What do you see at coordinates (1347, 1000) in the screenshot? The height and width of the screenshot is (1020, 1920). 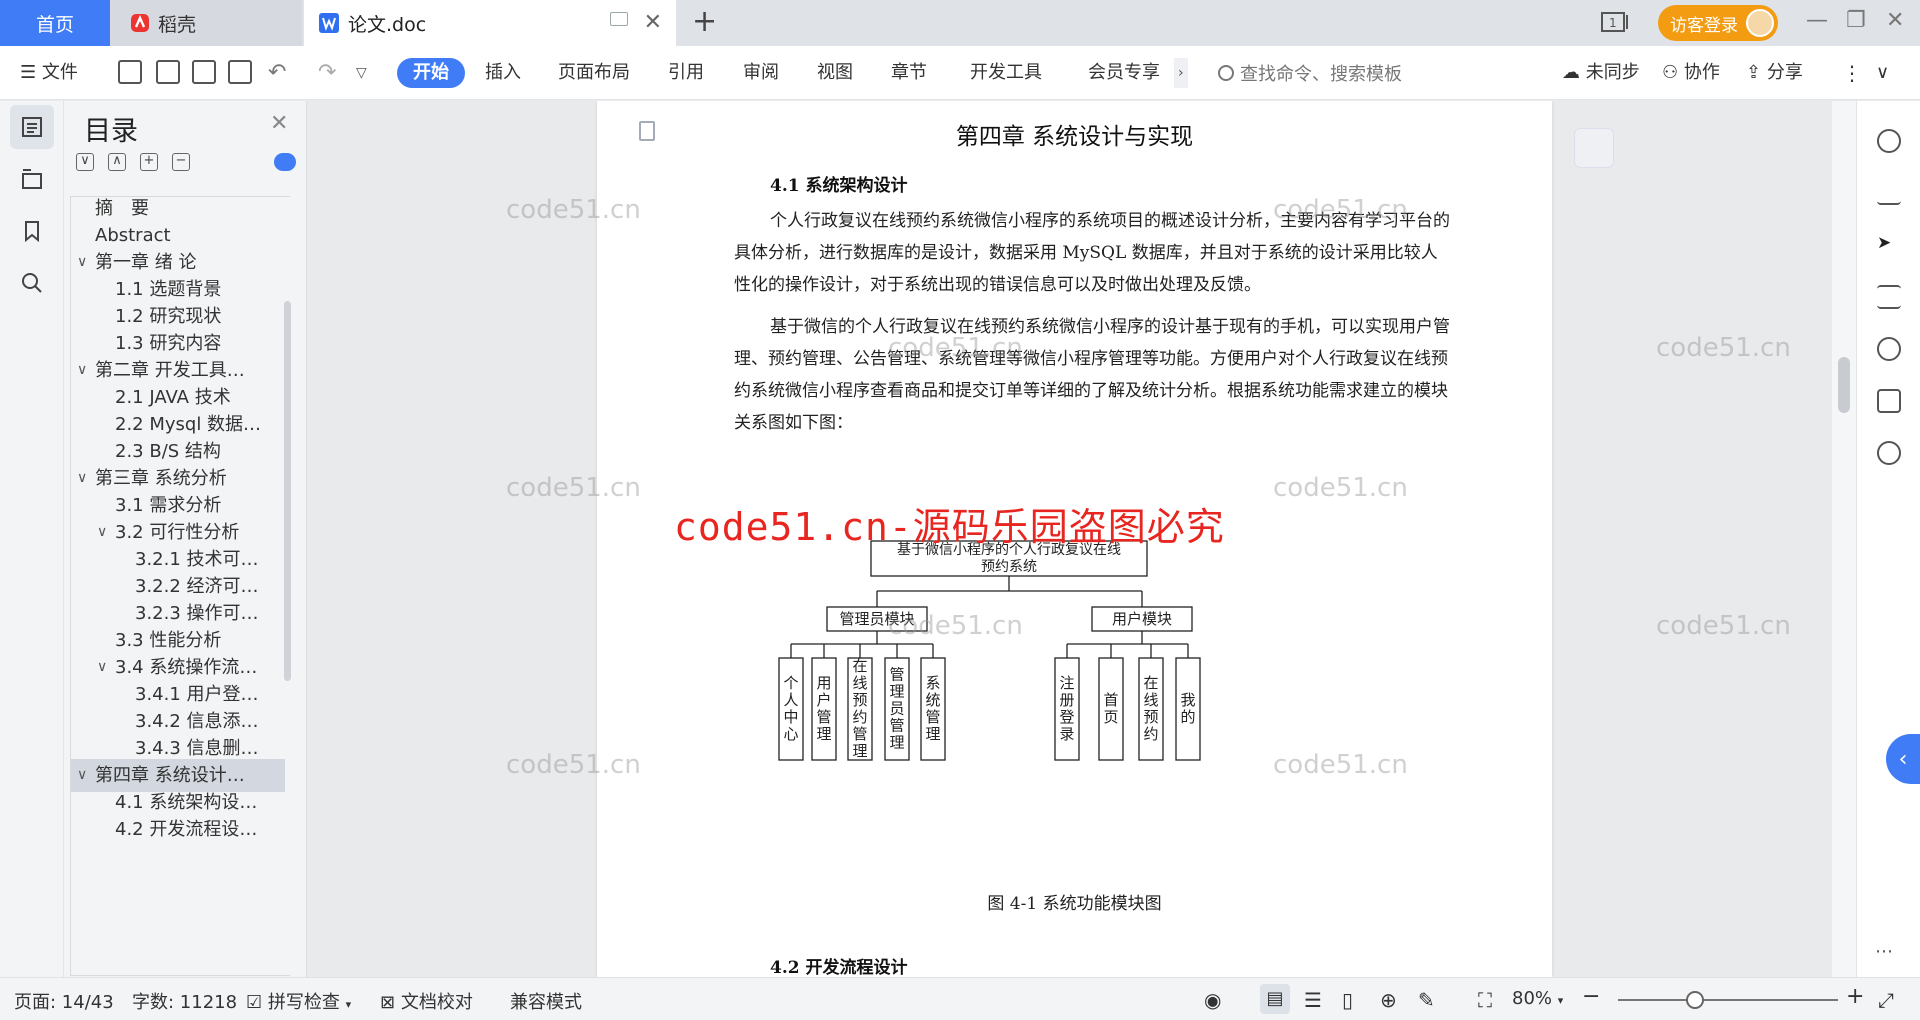 I see `reading-view-icon: ▯` at bounding box center [1347, 1000].